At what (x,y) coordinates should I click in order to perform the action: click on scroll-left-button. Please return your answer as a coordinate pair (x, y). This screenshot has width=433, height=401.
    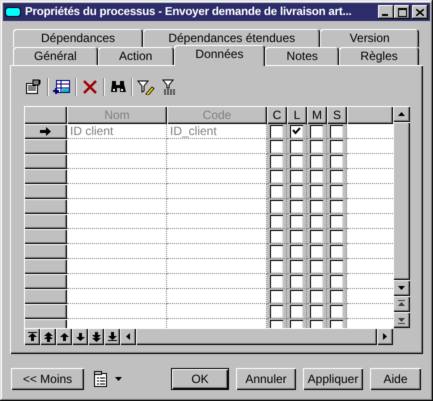
    Looking at the image, I should click on (128, 336).